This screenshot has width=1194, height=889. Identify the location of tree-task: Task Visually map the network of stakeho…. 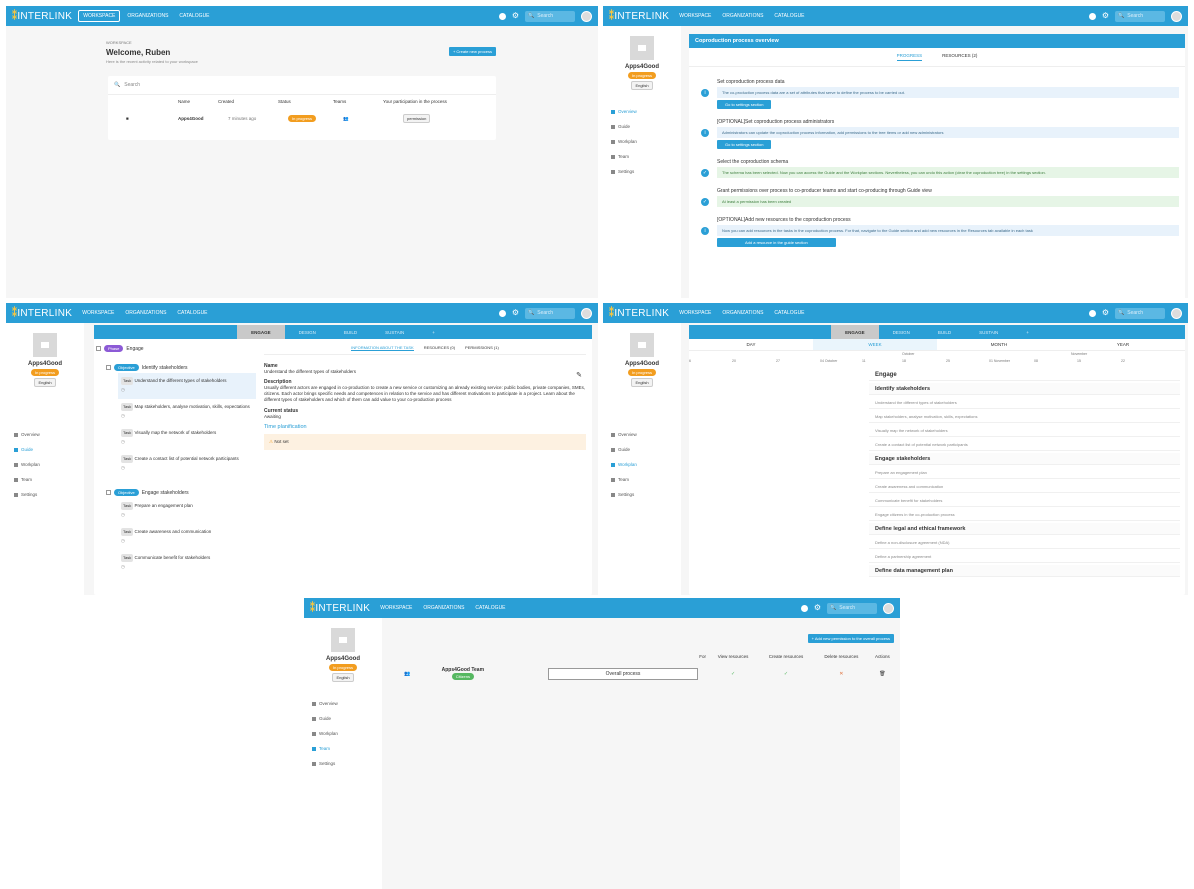
(187, 438).